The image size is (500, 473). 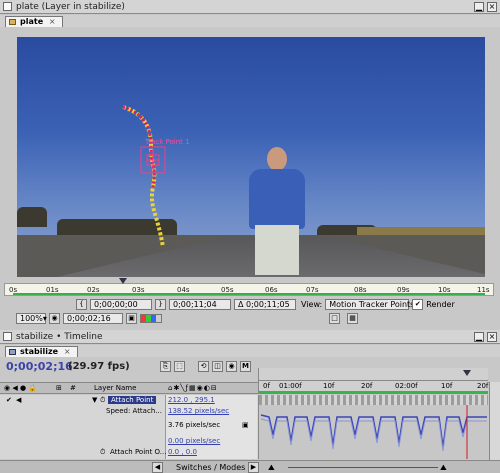 I want to click on view-select-value: Motion Tracker Points, so click(x=372, y=304).